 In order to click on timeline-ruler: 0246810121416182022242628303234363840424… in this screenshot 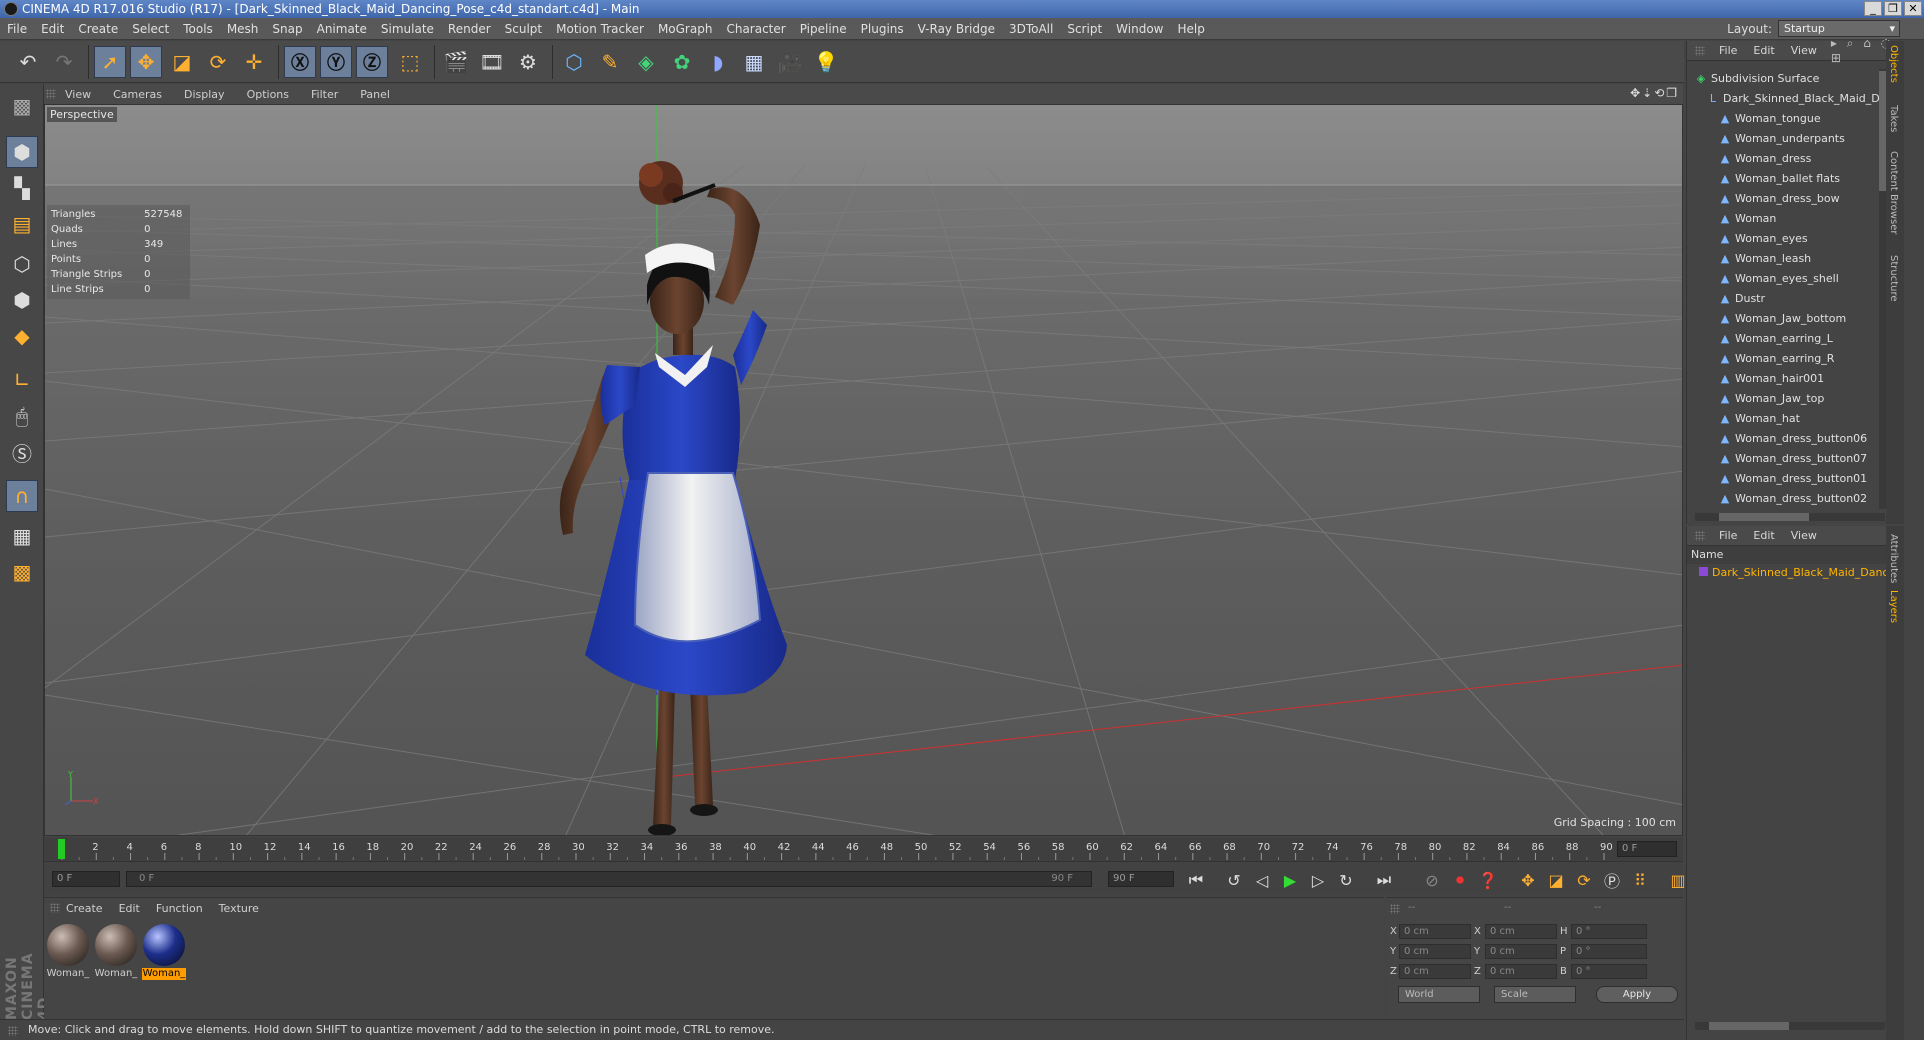, I will do `click(863, 849)`.